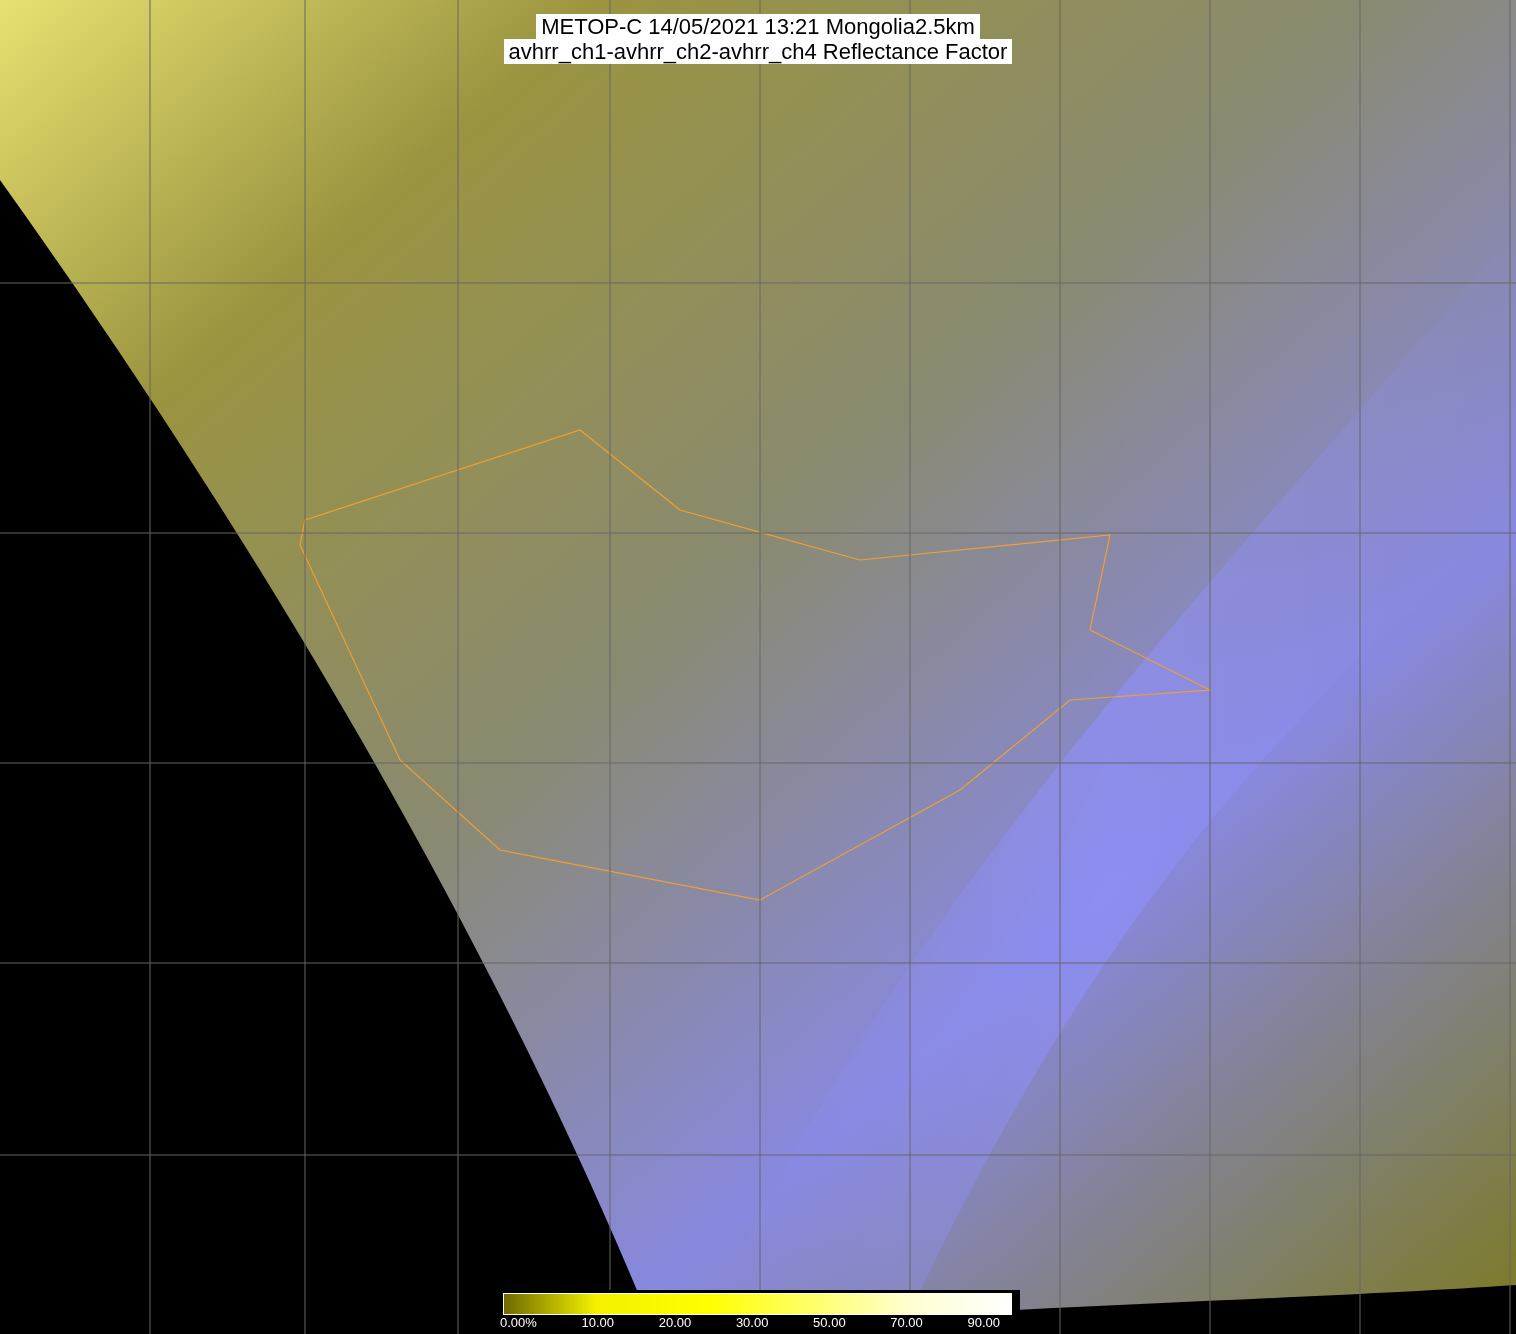 Image resolution: width=1516 pixels, height=1334 pixels. What do you see at coordinates (983, 1322) in the screenshot?
I see `colorbar-label: 90.00` at bounding box center [983, 1322].